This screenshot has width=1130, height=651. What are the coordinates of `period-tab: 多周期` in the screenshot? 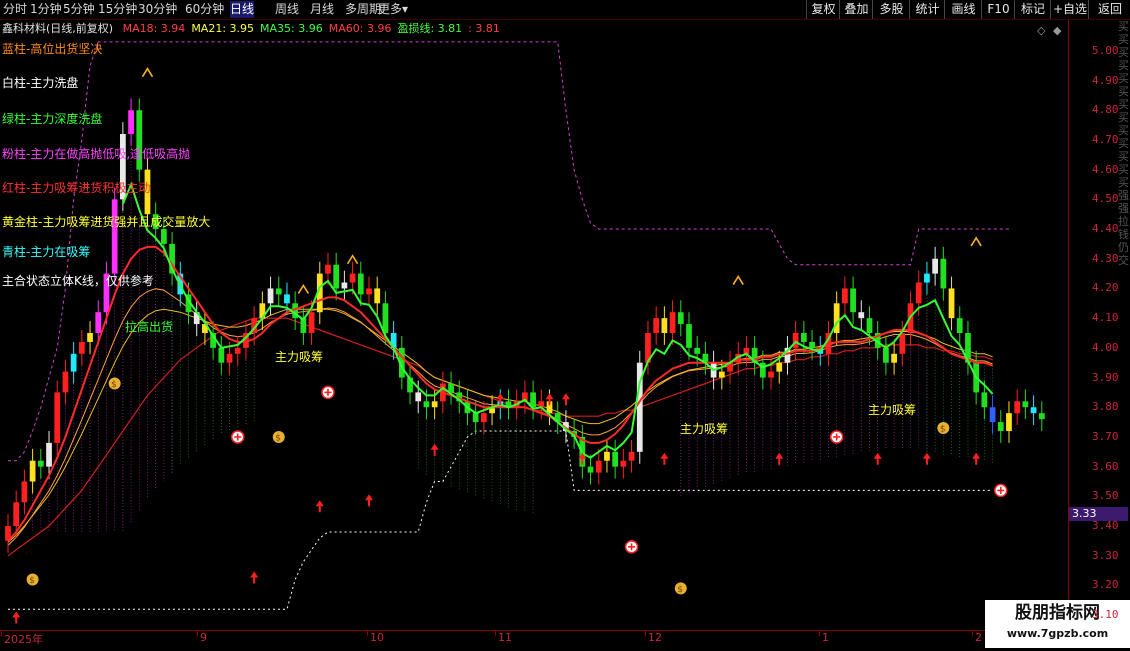 It's located at (363, 9).